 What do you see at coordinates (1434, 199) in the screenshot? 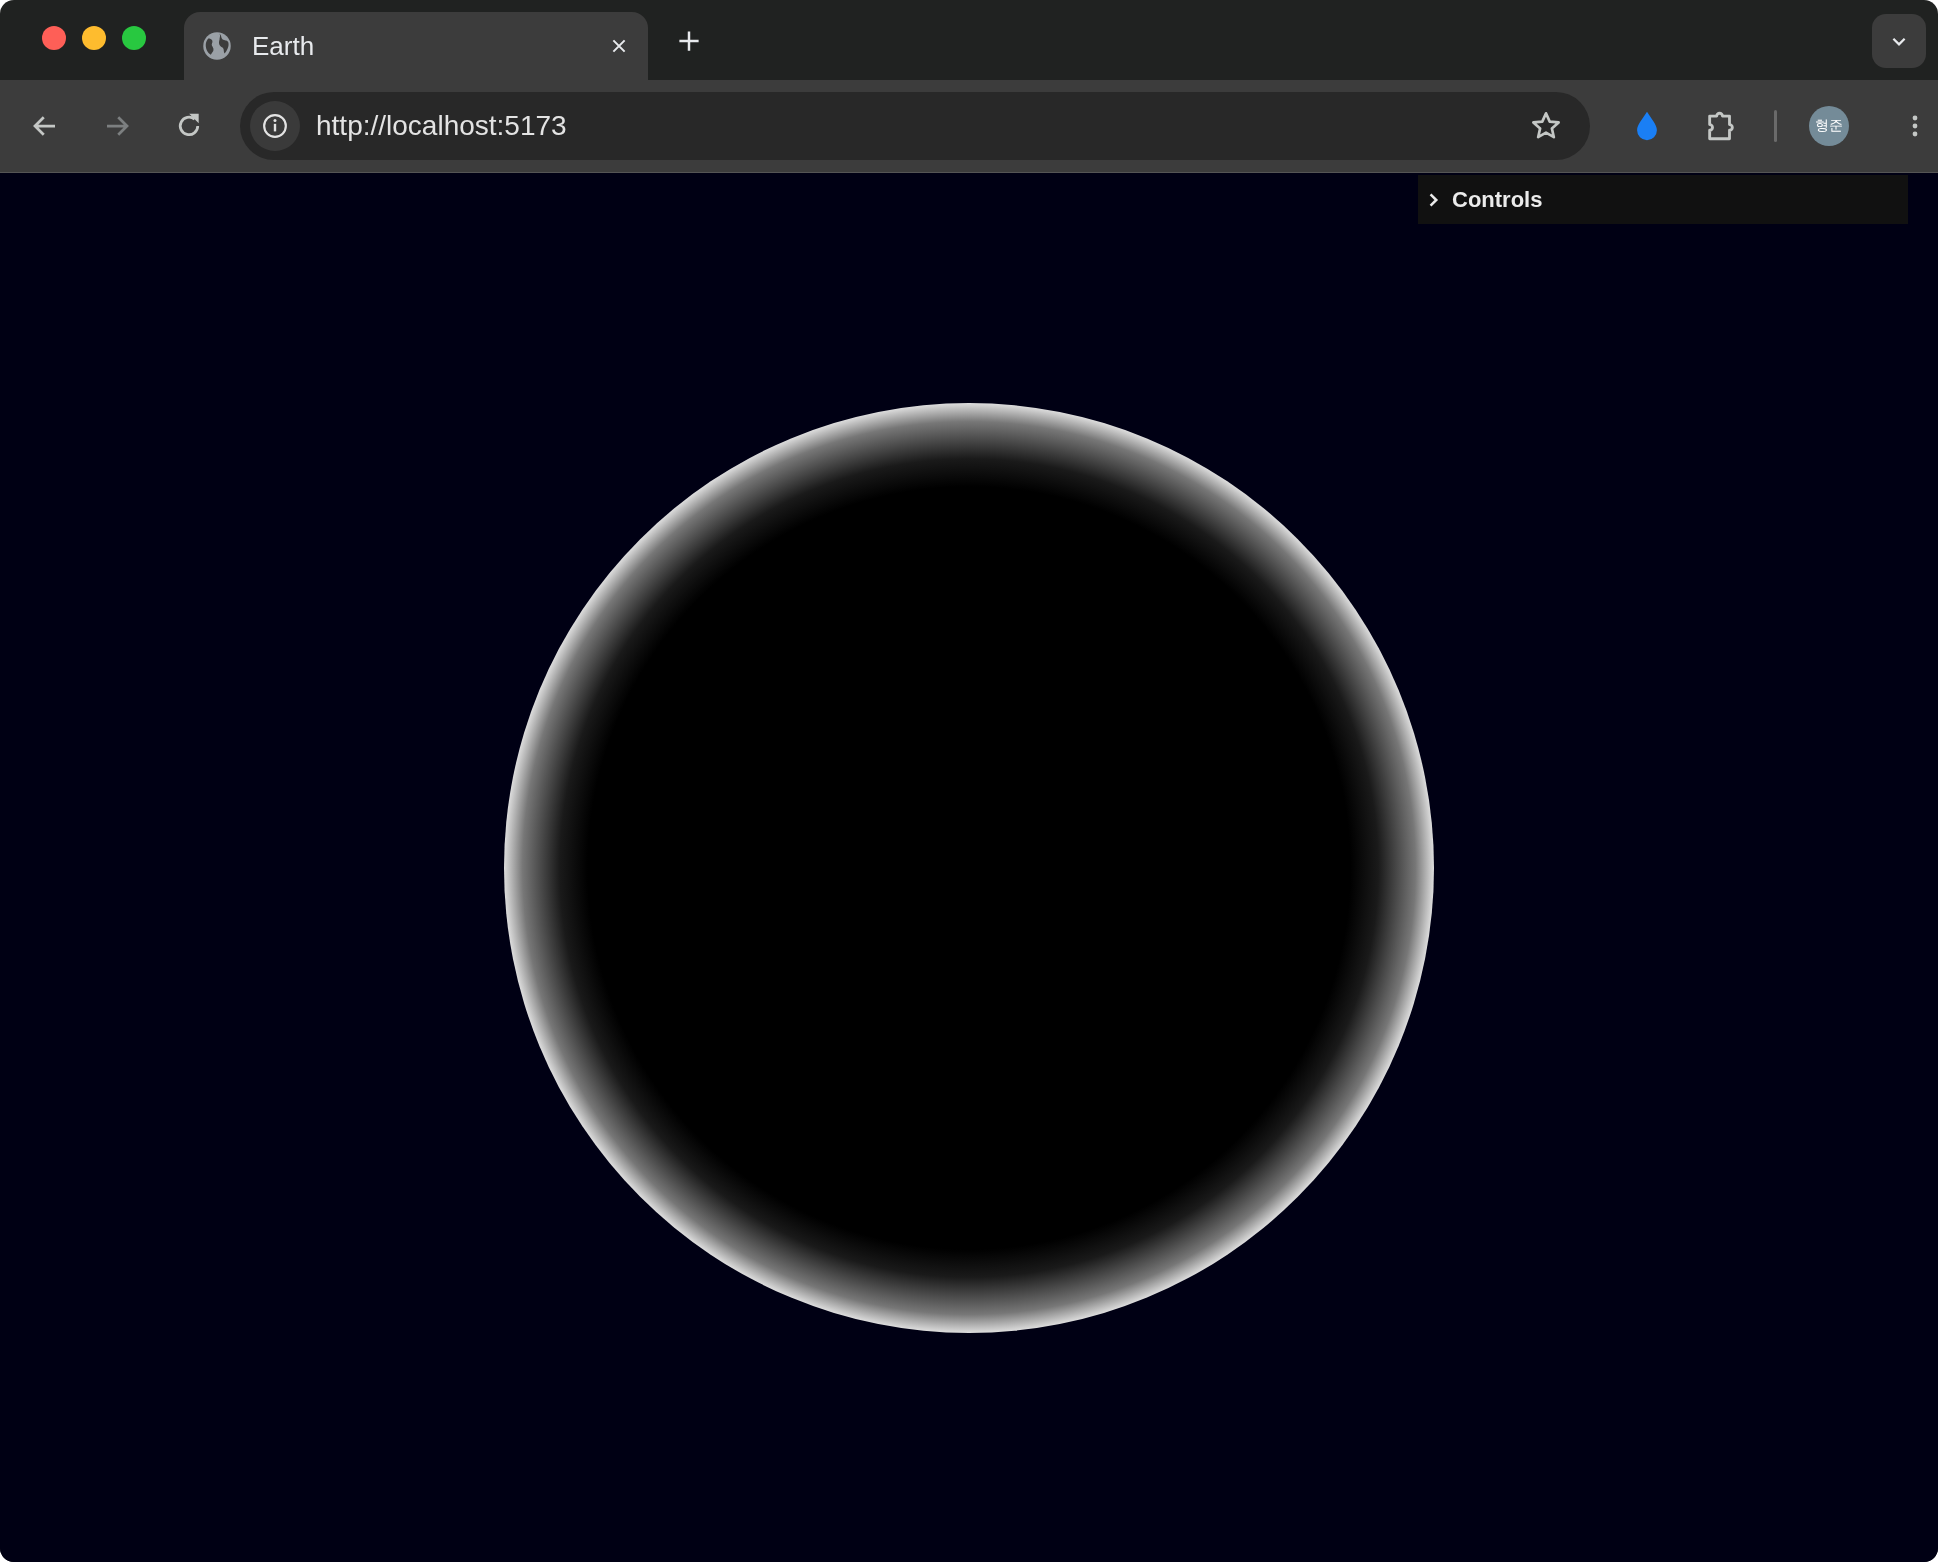
I see `caret-icon` at bounding box center [1434, 199].